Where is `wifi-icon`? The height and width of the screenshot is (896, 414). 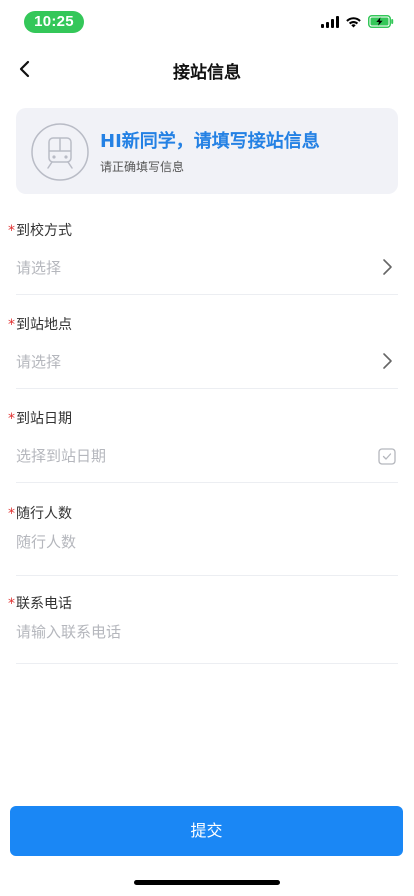
wifi-icon is located at coordinates (353, 22).